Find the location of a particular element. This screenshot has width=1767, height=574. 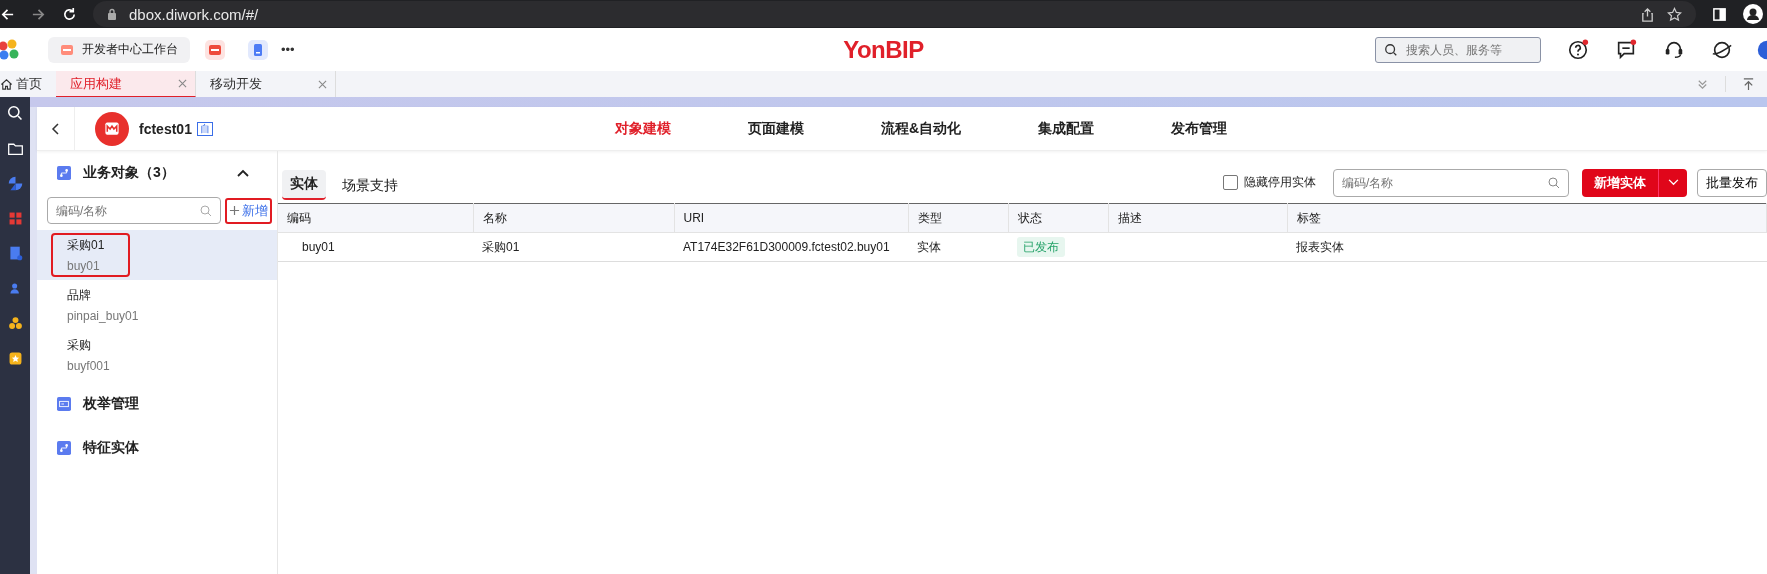

chevron-down-icon is located at coordinates (1673, 182).